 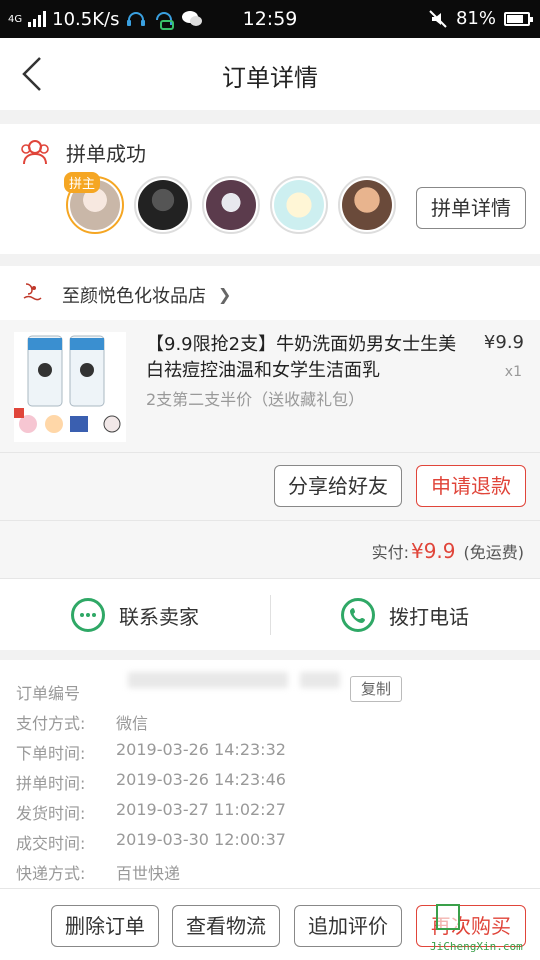 I want to click on shop-name: 至颜悦色化妆品店, so click(x=134, y=296).